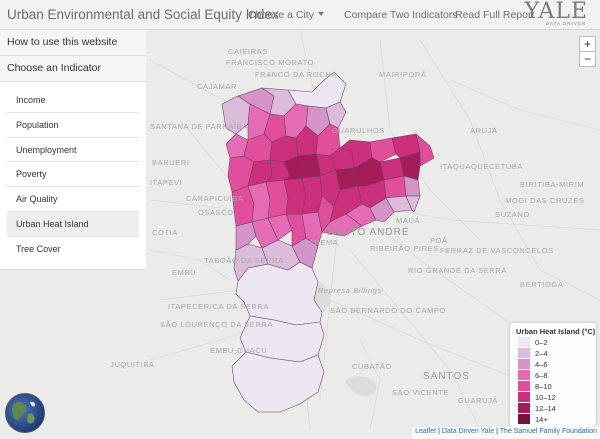  Describe the element at coordinates (132, 364) in the screenshot. I see `map-label: JUQUITIBA` at that location.